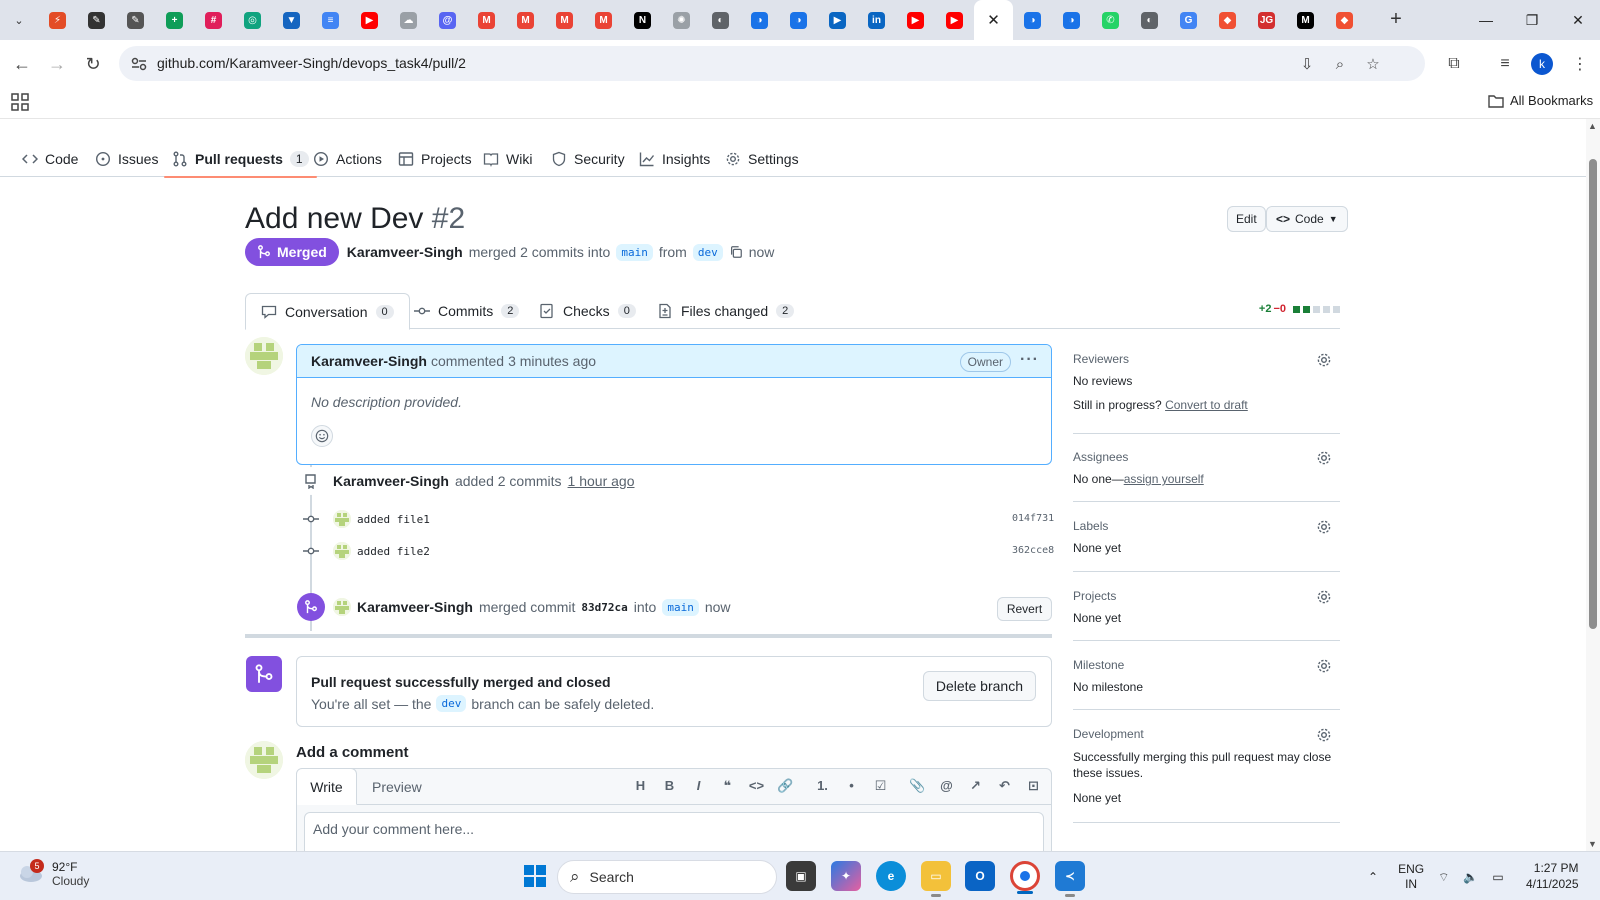  I want to click on milestone-title: Milestone, so click(1206, 665).